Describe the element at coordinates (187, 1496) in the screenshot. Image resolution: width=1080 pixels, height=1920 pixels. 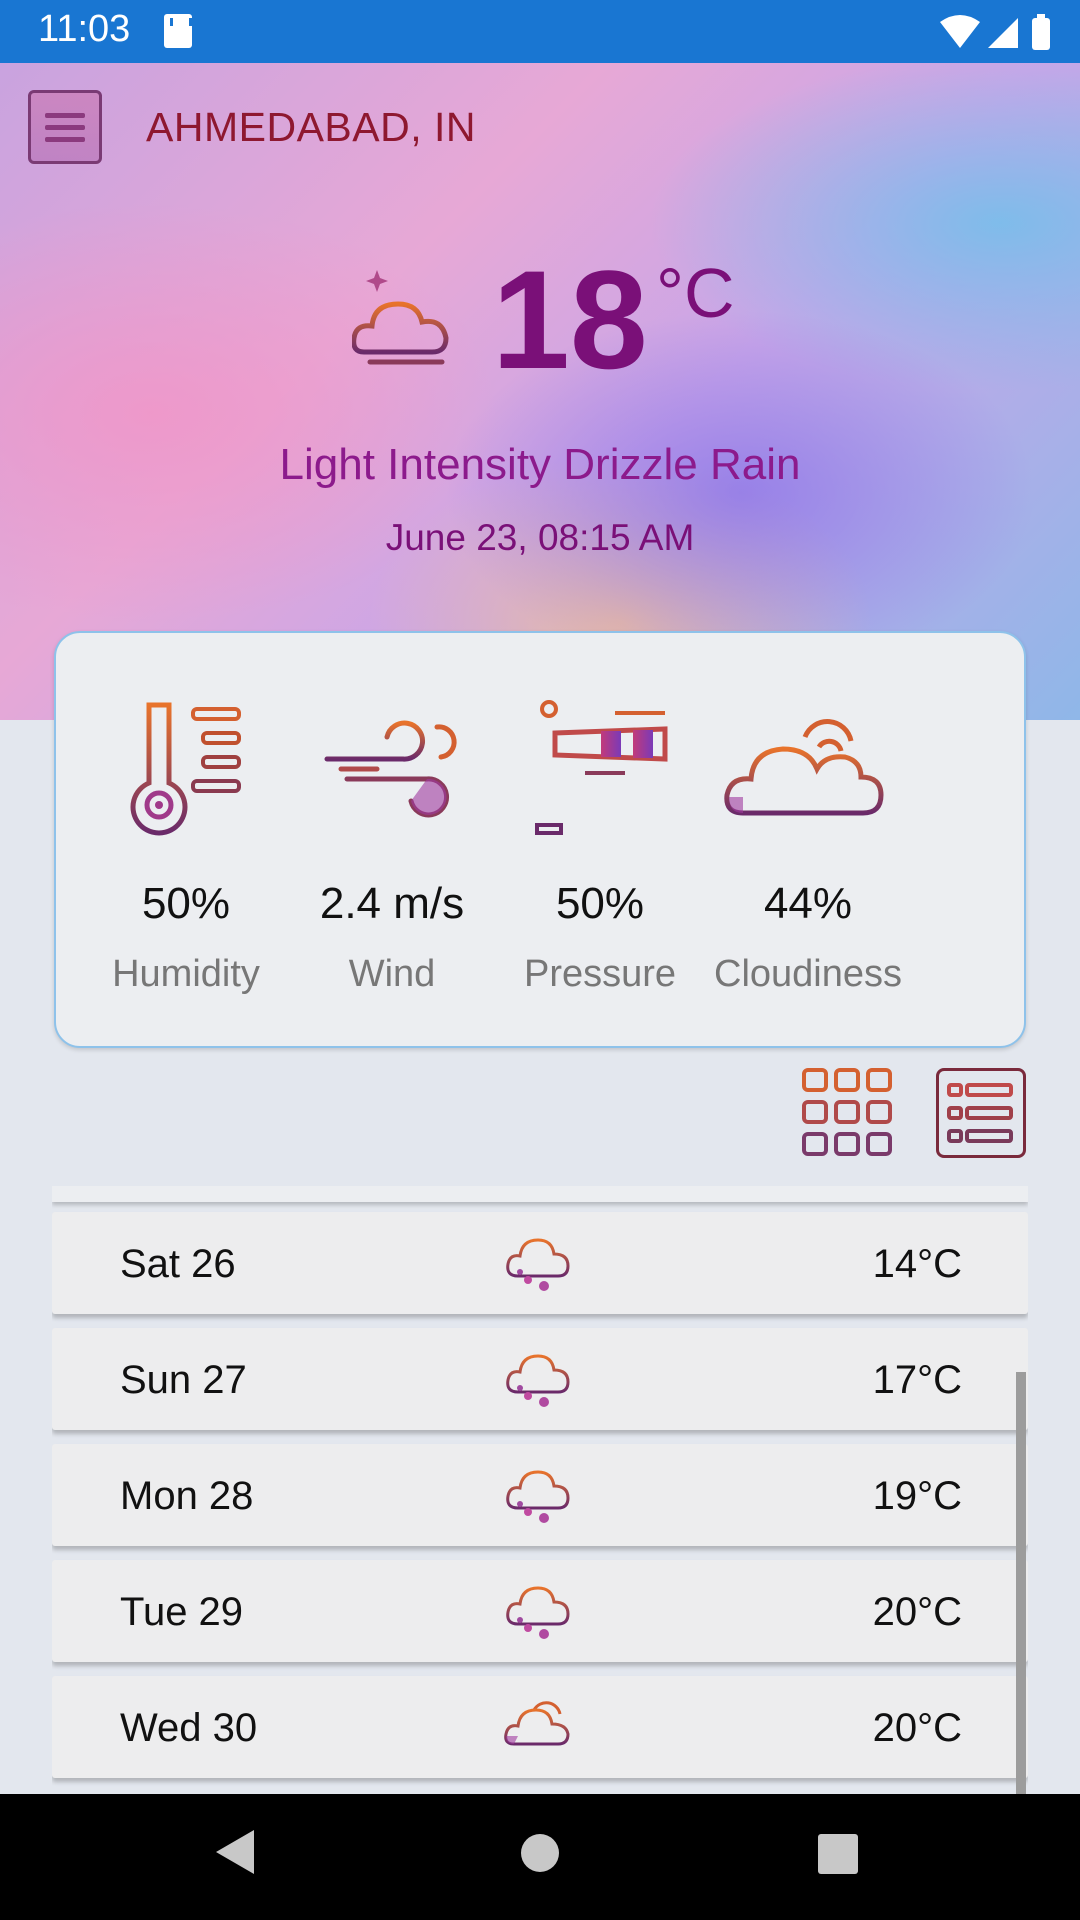
I see `forecast-day: Mon 28` at that location.